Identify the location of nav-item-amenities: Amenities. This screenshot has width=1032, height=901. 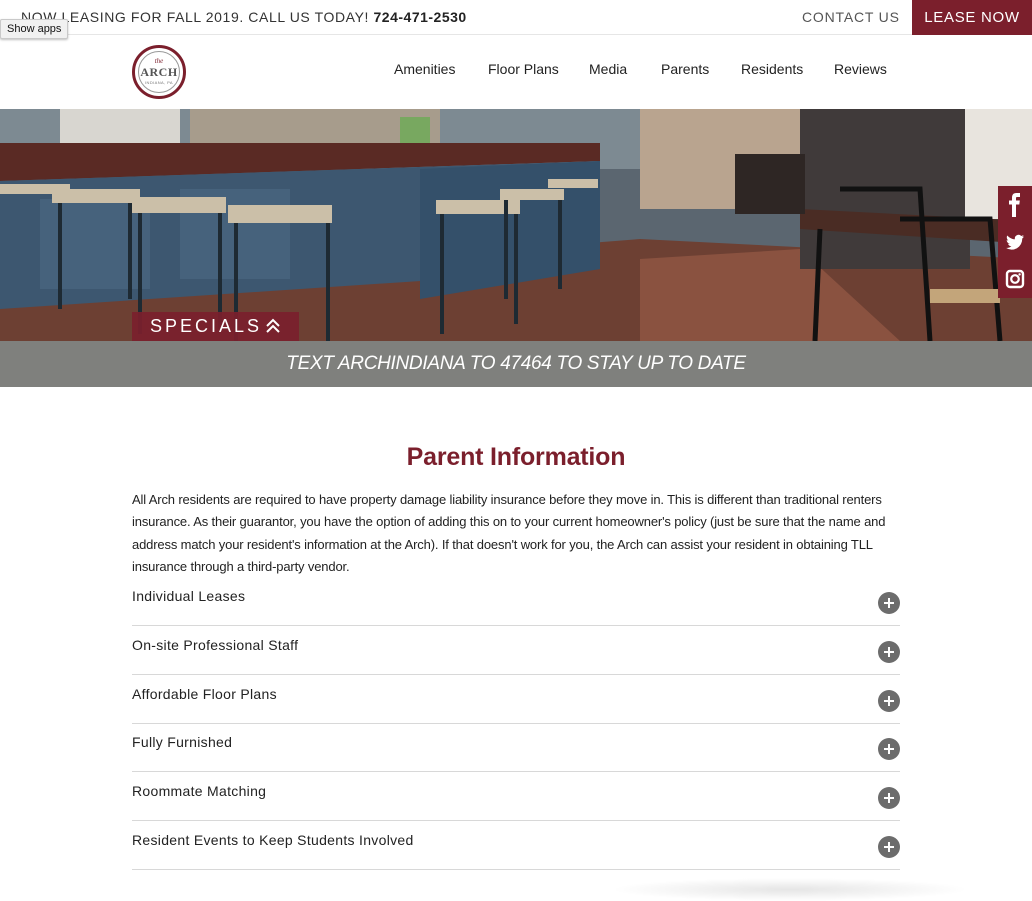
(424, 69).